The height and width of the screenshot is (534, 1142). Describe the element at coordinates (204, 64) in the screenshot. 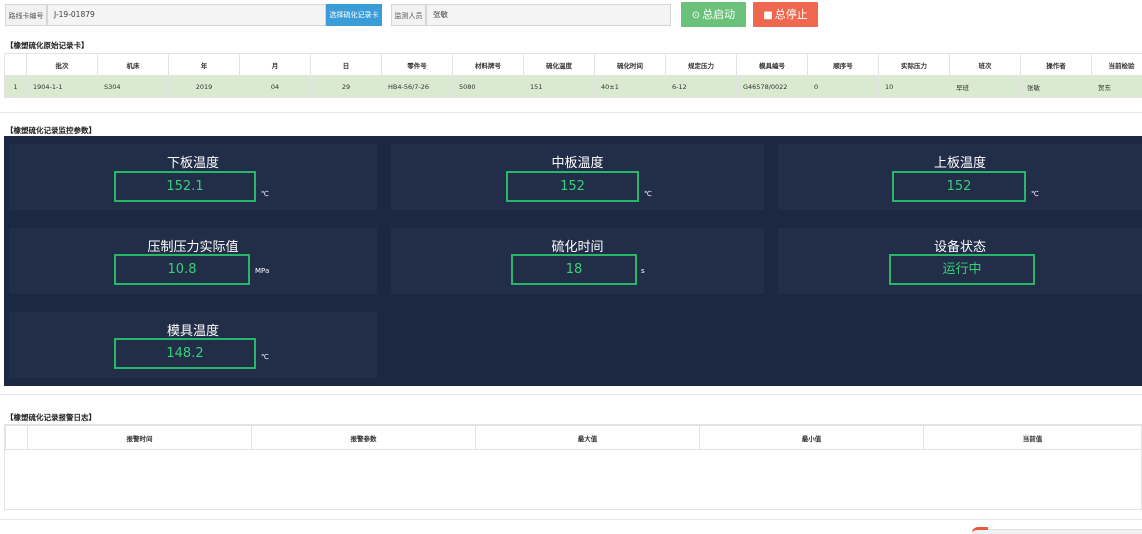

I see `col-year: 年` at that location.